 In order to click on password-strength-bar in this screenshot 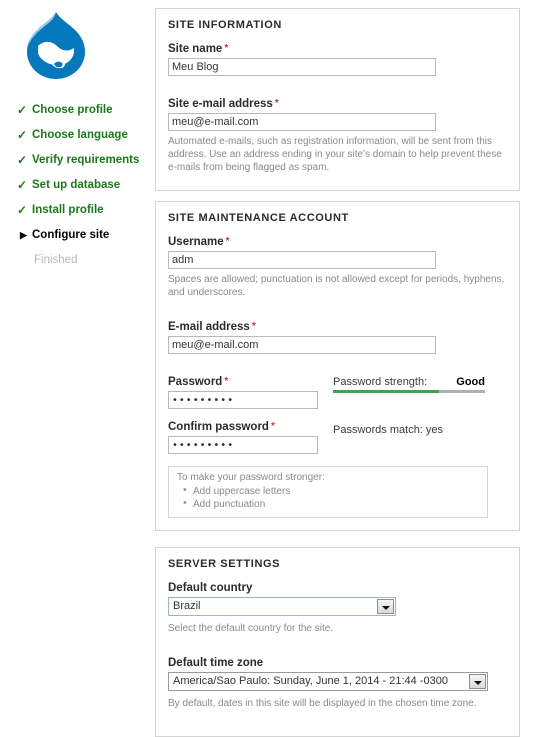, I will do `click(409, 391)`.